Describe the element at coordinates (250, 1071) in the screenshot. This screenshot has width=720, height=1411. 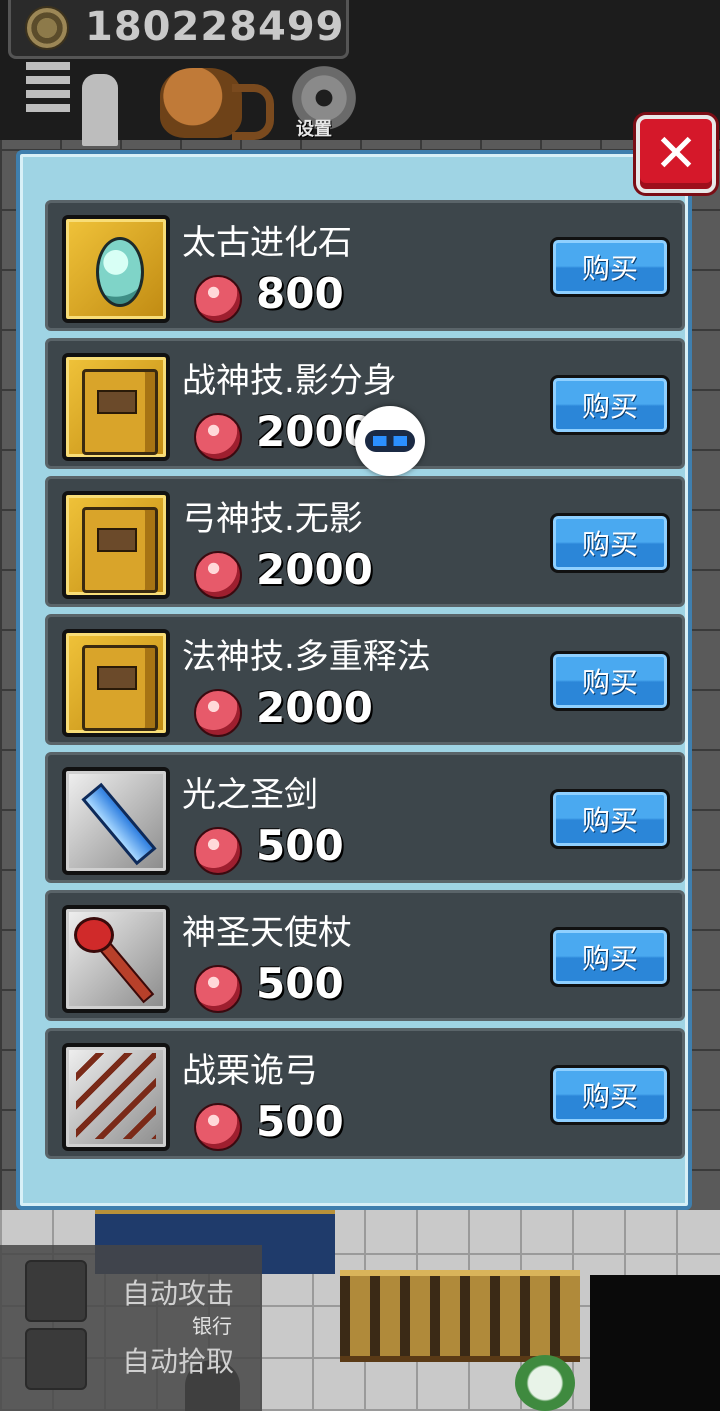
I see `item-name: 战栗诡弓` at that location.